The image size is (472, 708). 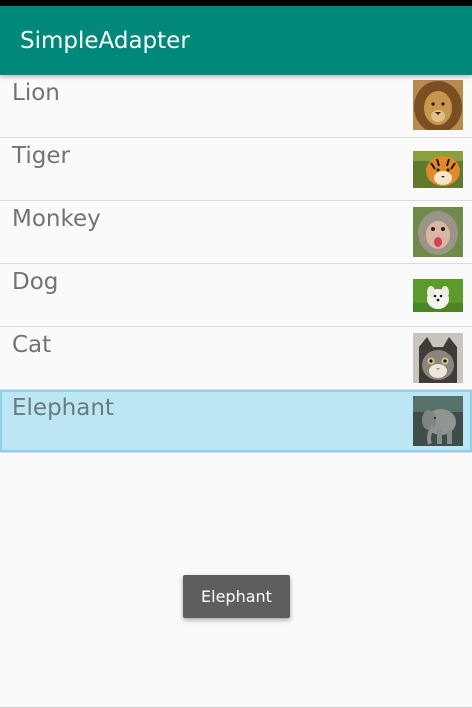 What do you see at coordinates (236, 358) in the screenshot?
I see `list-item-cat: Cat` at bounding box center [236, 358].